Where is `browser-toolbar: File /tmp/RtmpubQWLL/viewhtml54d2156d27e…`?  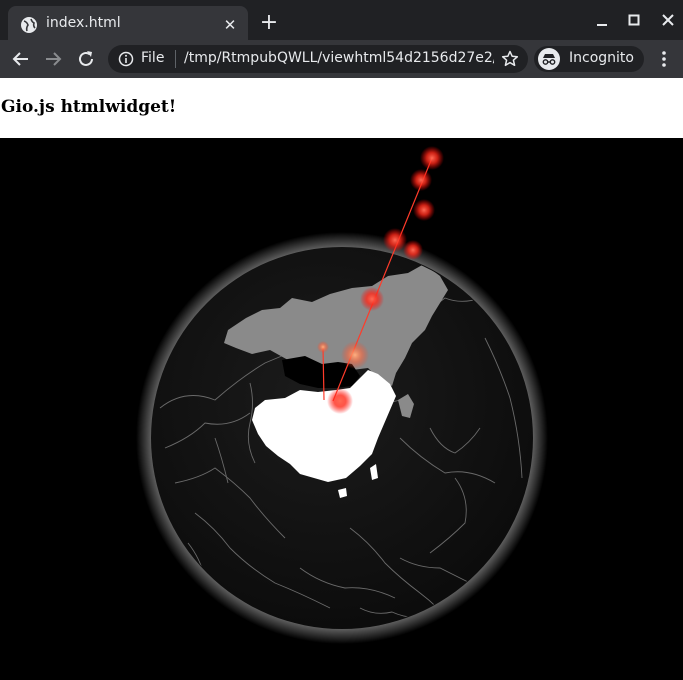 browser-toolbar: File /tmp/RtmpubQWLL/viewhtml54d2156d27e… is located at coordinates (341, 59).